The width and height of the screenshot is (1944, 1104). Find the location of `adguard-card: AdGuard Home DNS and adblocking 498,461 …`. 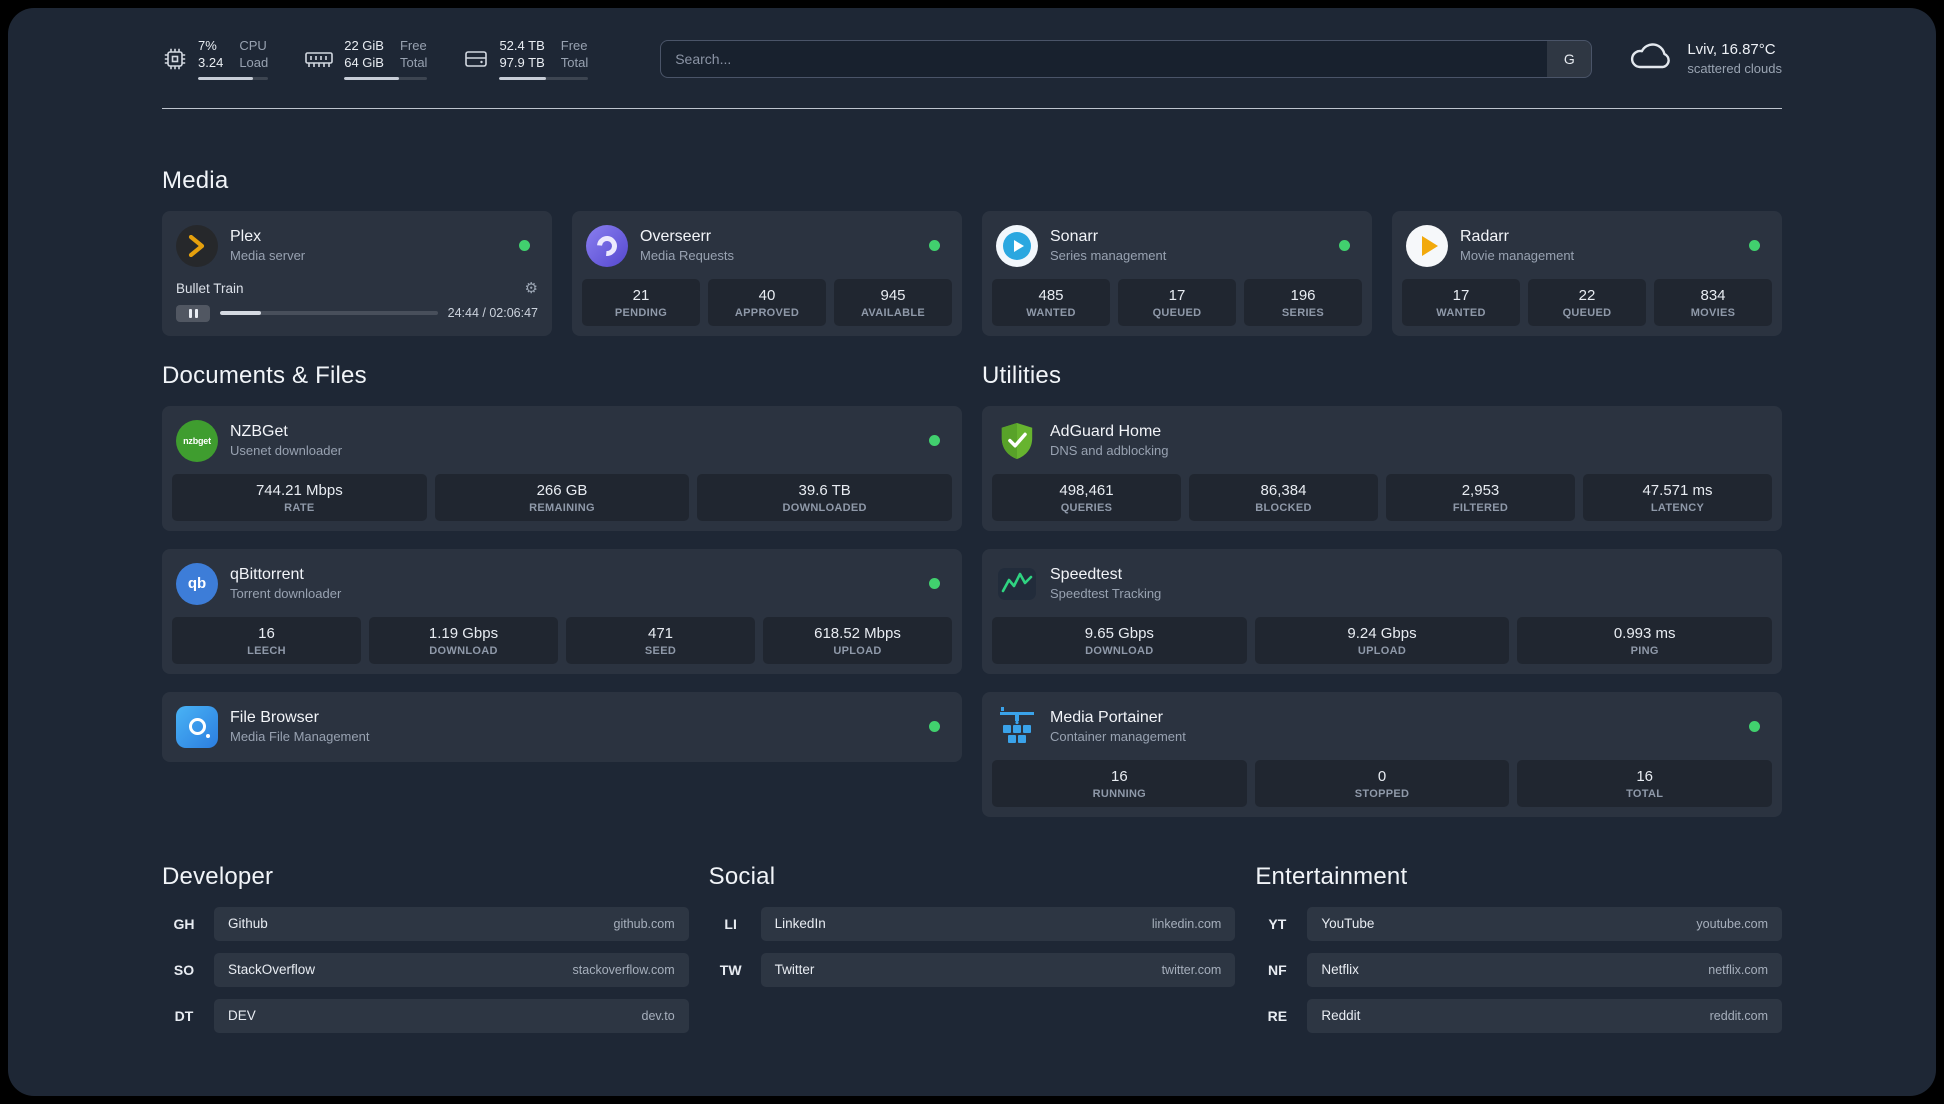

adguard-card: AdGuard Home DNS and adblocking 498,461 … is located at coordinates (1382, 468).